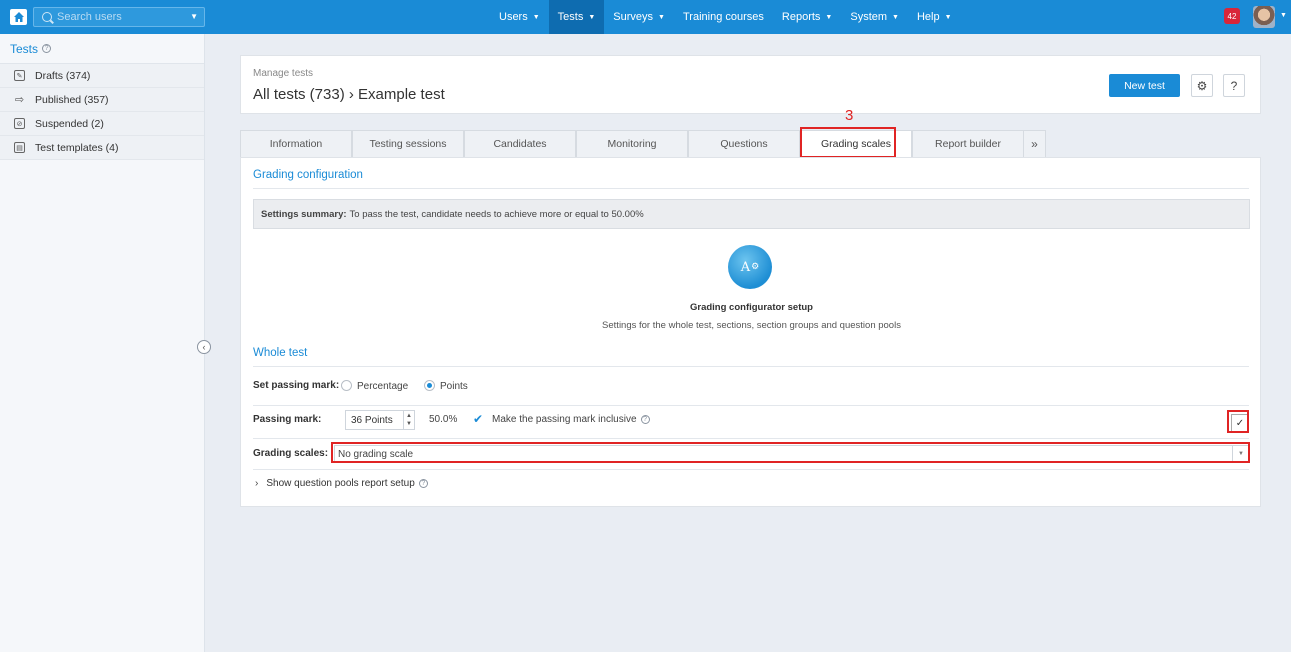 The height and width of the screenshot is (652, 1291). Describe the element at coordinates (372, 420) in the screenshot. I see `passing-mark-value: 36 Points` at that location.